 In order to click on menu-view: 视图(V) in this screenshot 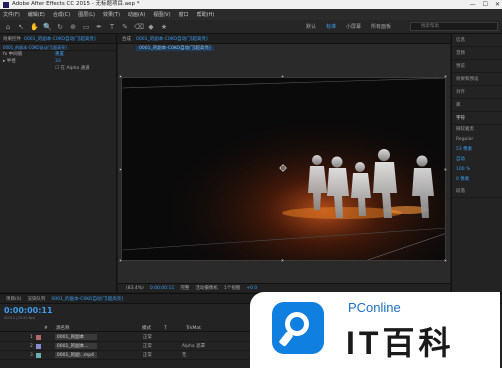, I will do `click(161, 14)`.